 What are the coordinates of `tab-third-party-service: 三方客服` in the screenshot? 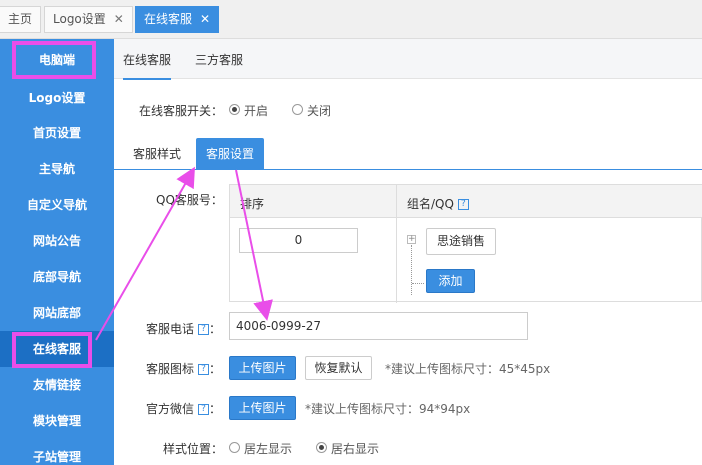 It's located at (219, 59).